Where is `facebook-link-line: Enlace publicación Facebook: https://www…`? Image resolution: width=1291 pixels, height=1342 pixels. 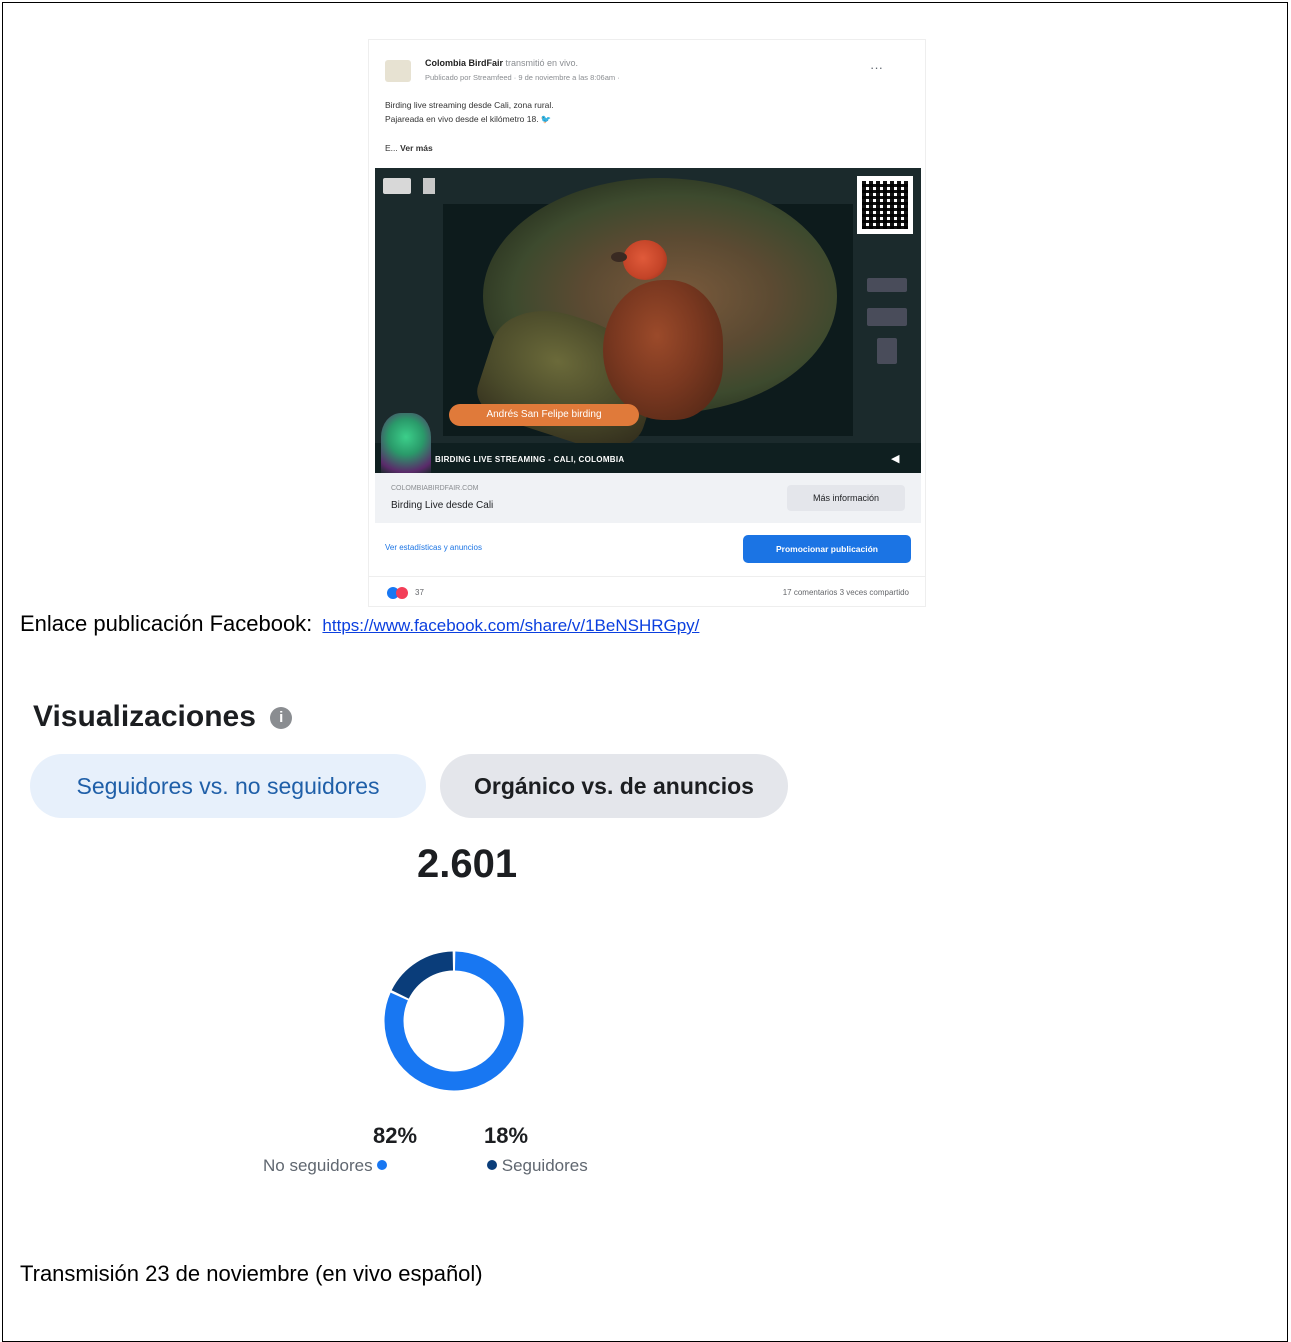 facebook-link-line: Enlace publicación Facebook: https://www… is located at coordinates (359, 624).